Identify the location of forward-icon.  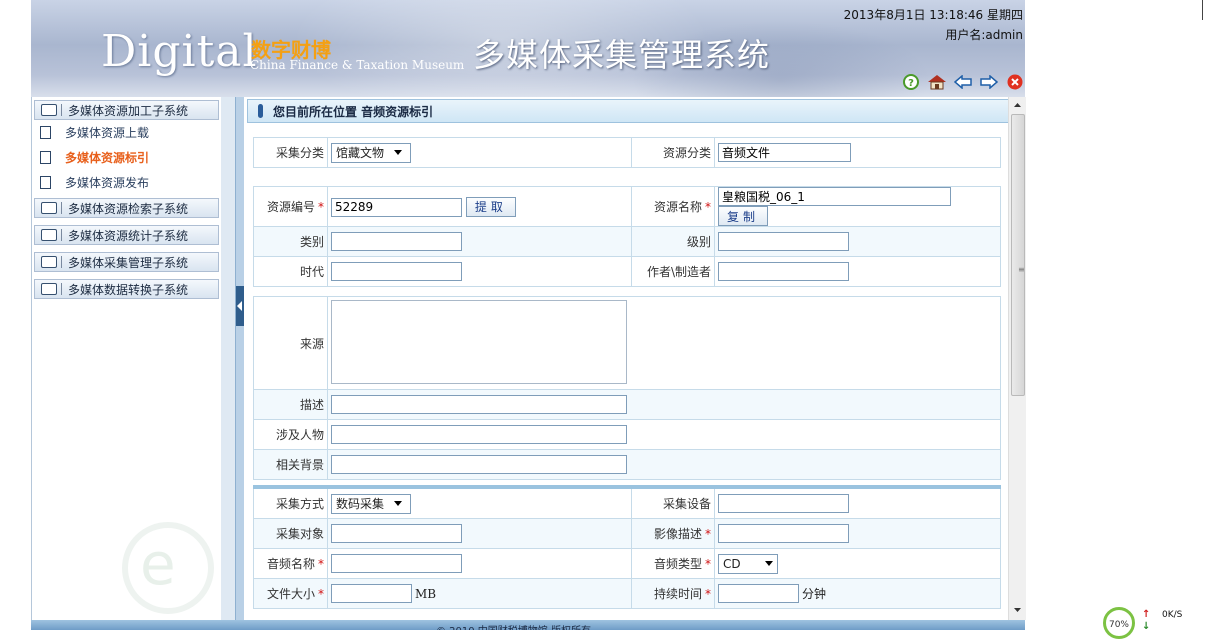
(989, 82).